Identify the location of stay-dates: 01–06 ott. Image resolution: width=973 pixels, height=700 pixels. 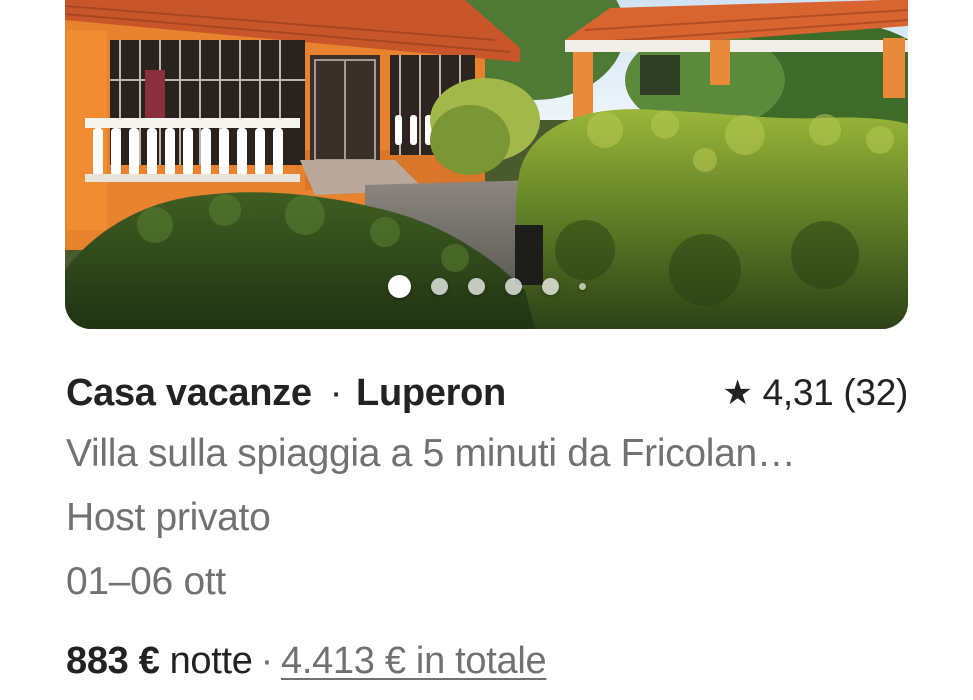
(146, 581).